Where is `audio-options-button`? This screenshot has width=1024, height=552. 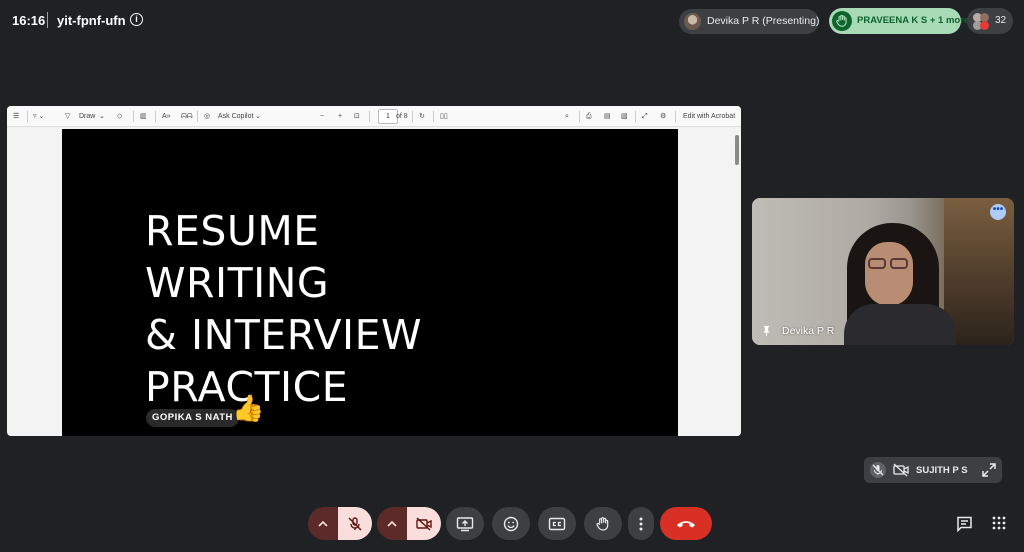 audio-options-button is located at coordinates (323, 523).